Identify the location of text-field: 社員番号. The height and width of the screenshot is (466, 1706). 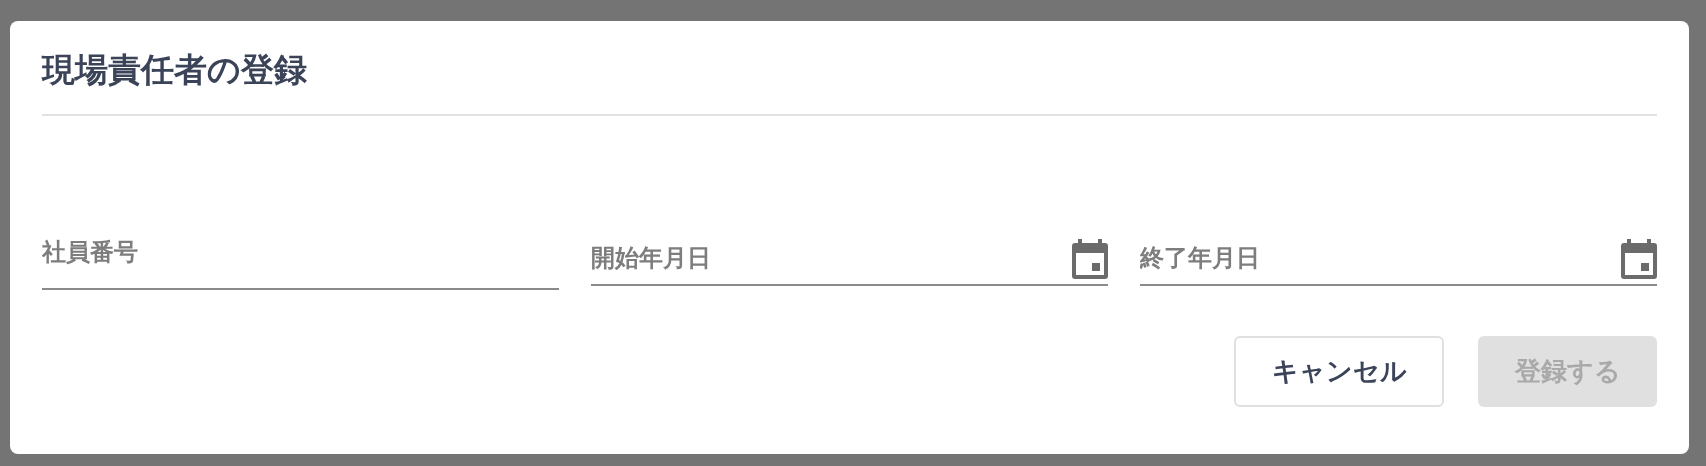
(300, 260).